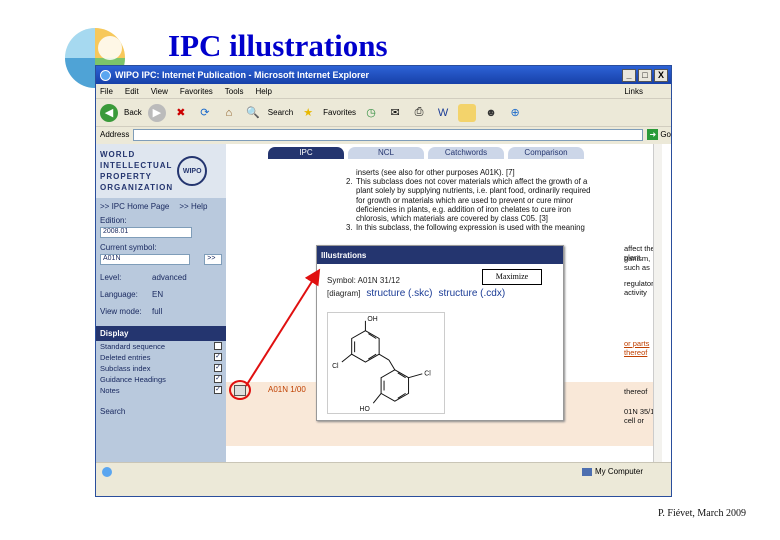  I want to click on search-link: Search, so click(161, 411).